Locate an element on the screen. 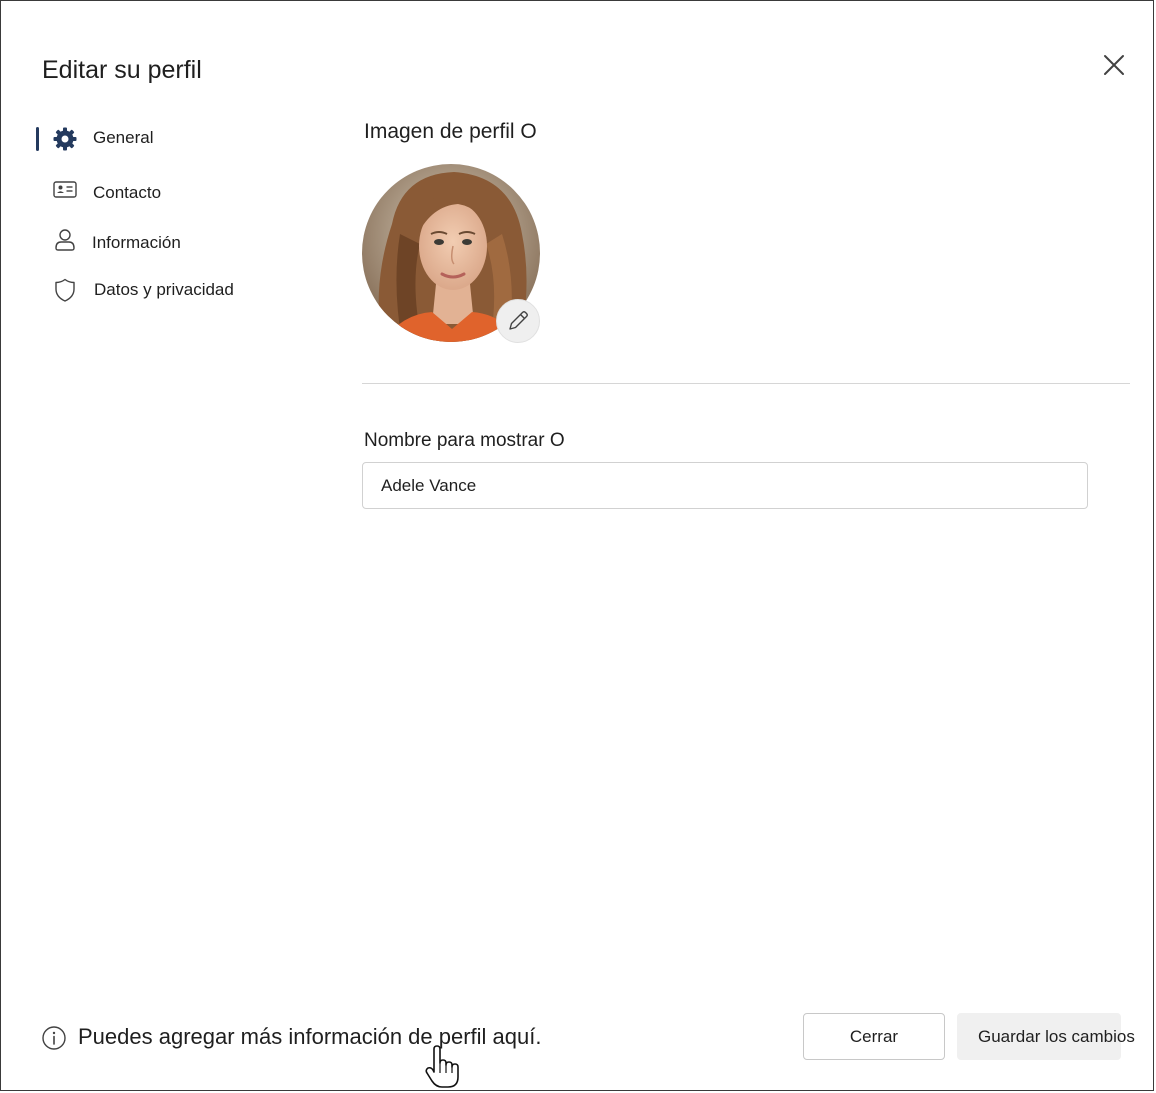  pencil-icon is located at coordinates (518, 320).